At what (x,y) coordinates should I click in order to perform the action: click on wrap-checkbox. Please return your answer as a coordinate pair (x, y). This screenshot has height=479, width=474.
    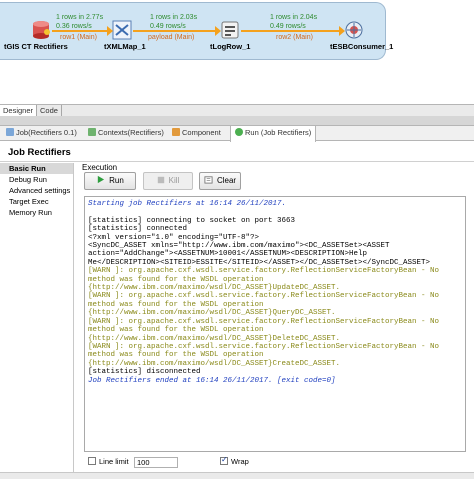
    Looking at the image, I should click on (224, 460).